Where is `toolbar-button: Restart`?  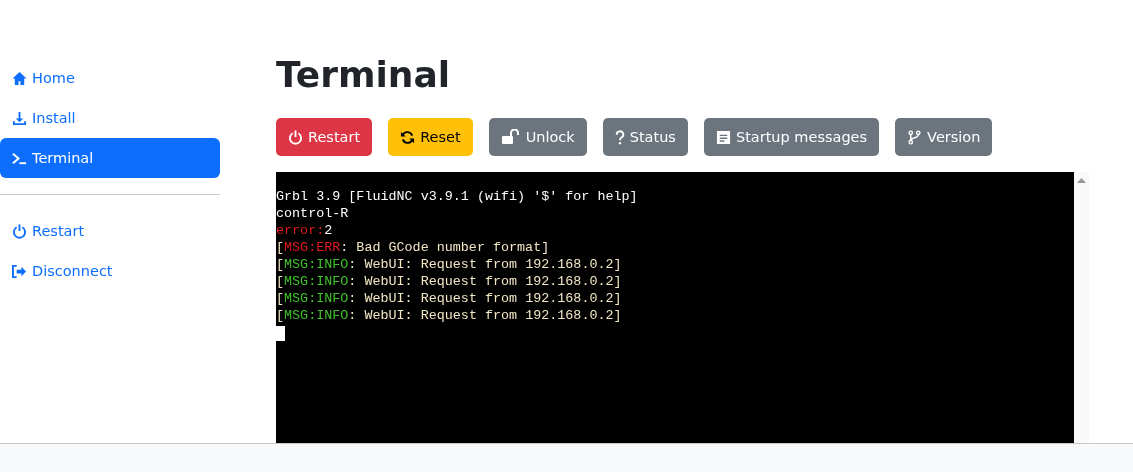
toolbar-button: Restart is located at coordinates (324, 137).